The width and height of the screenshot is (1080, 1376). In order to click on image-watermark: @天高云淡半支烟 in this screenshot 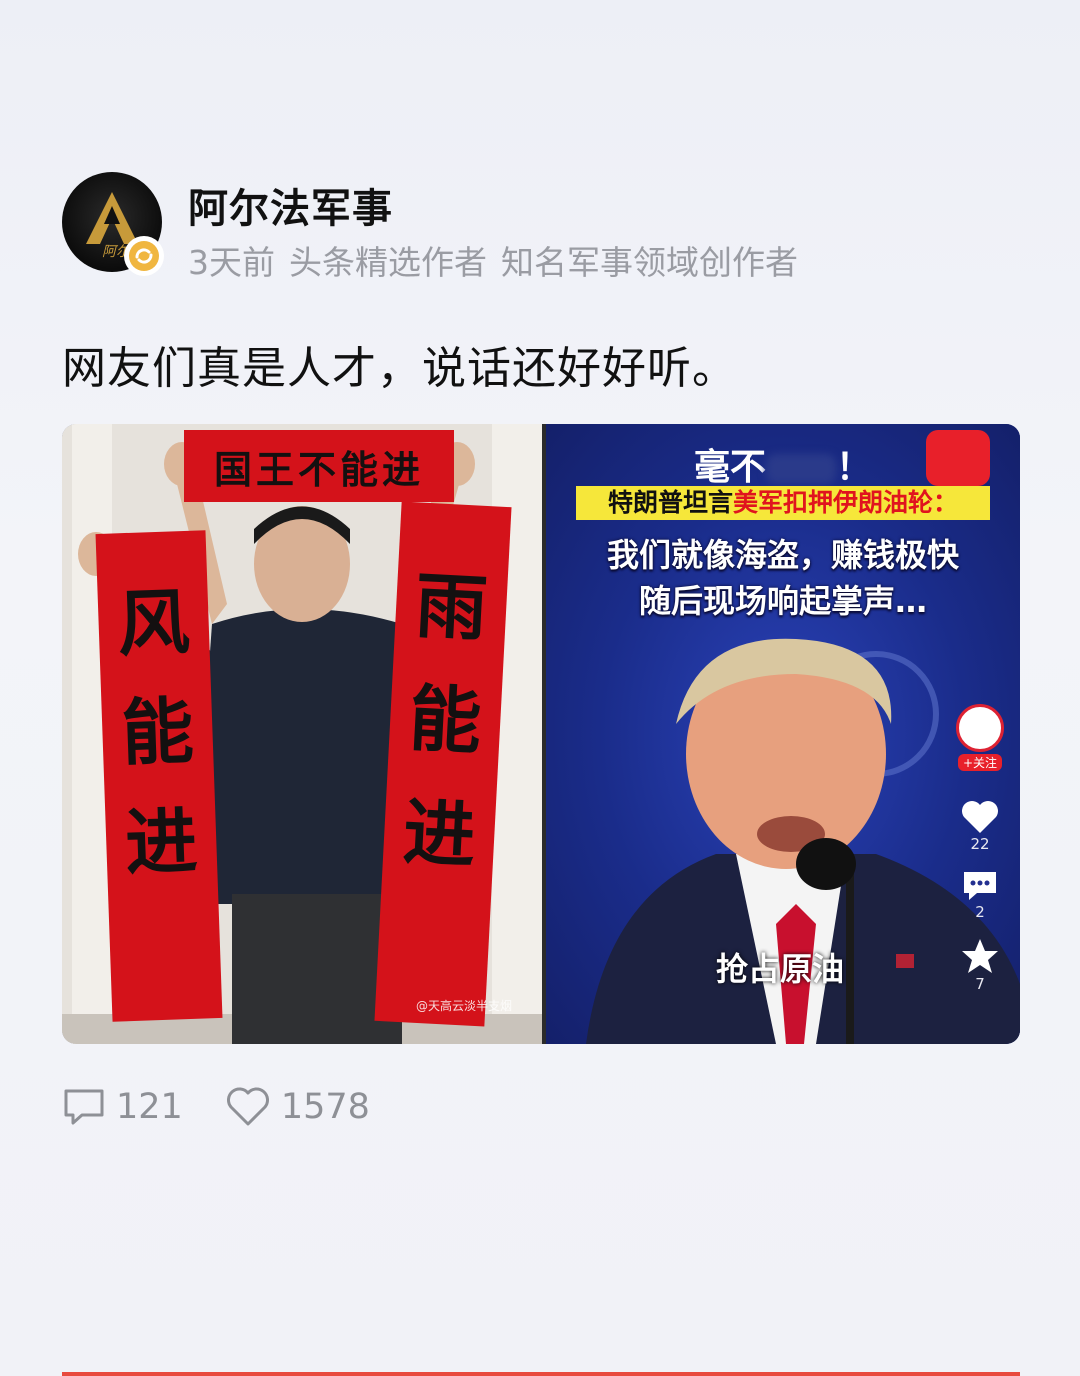, I will do `click(463, 1006)`.